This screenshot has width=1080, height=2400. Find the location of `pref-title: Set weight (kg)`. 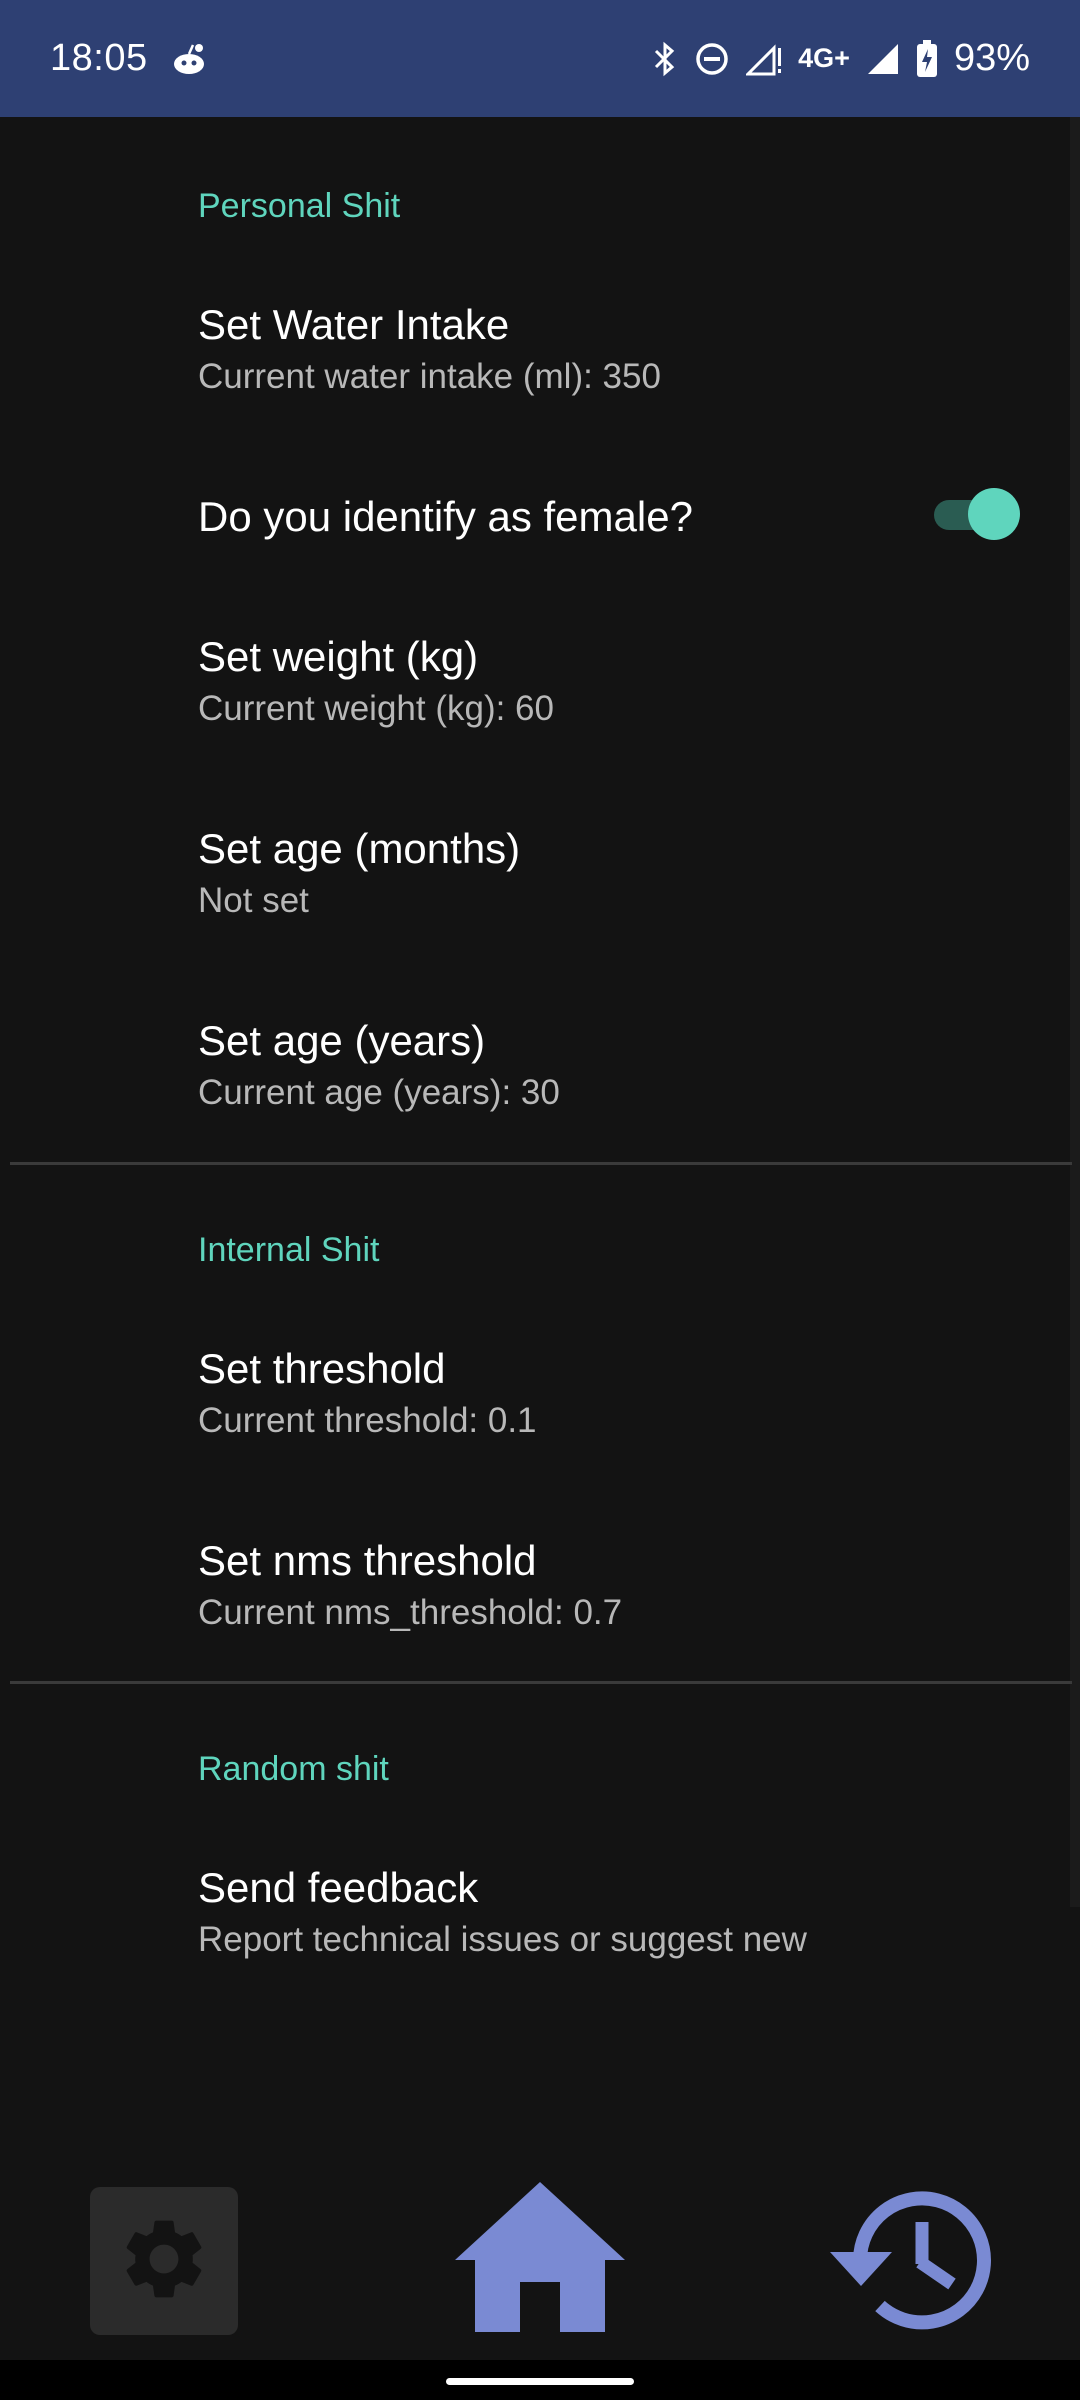

pref-title: Set weight (kg) is located at coordinates (338, 656).